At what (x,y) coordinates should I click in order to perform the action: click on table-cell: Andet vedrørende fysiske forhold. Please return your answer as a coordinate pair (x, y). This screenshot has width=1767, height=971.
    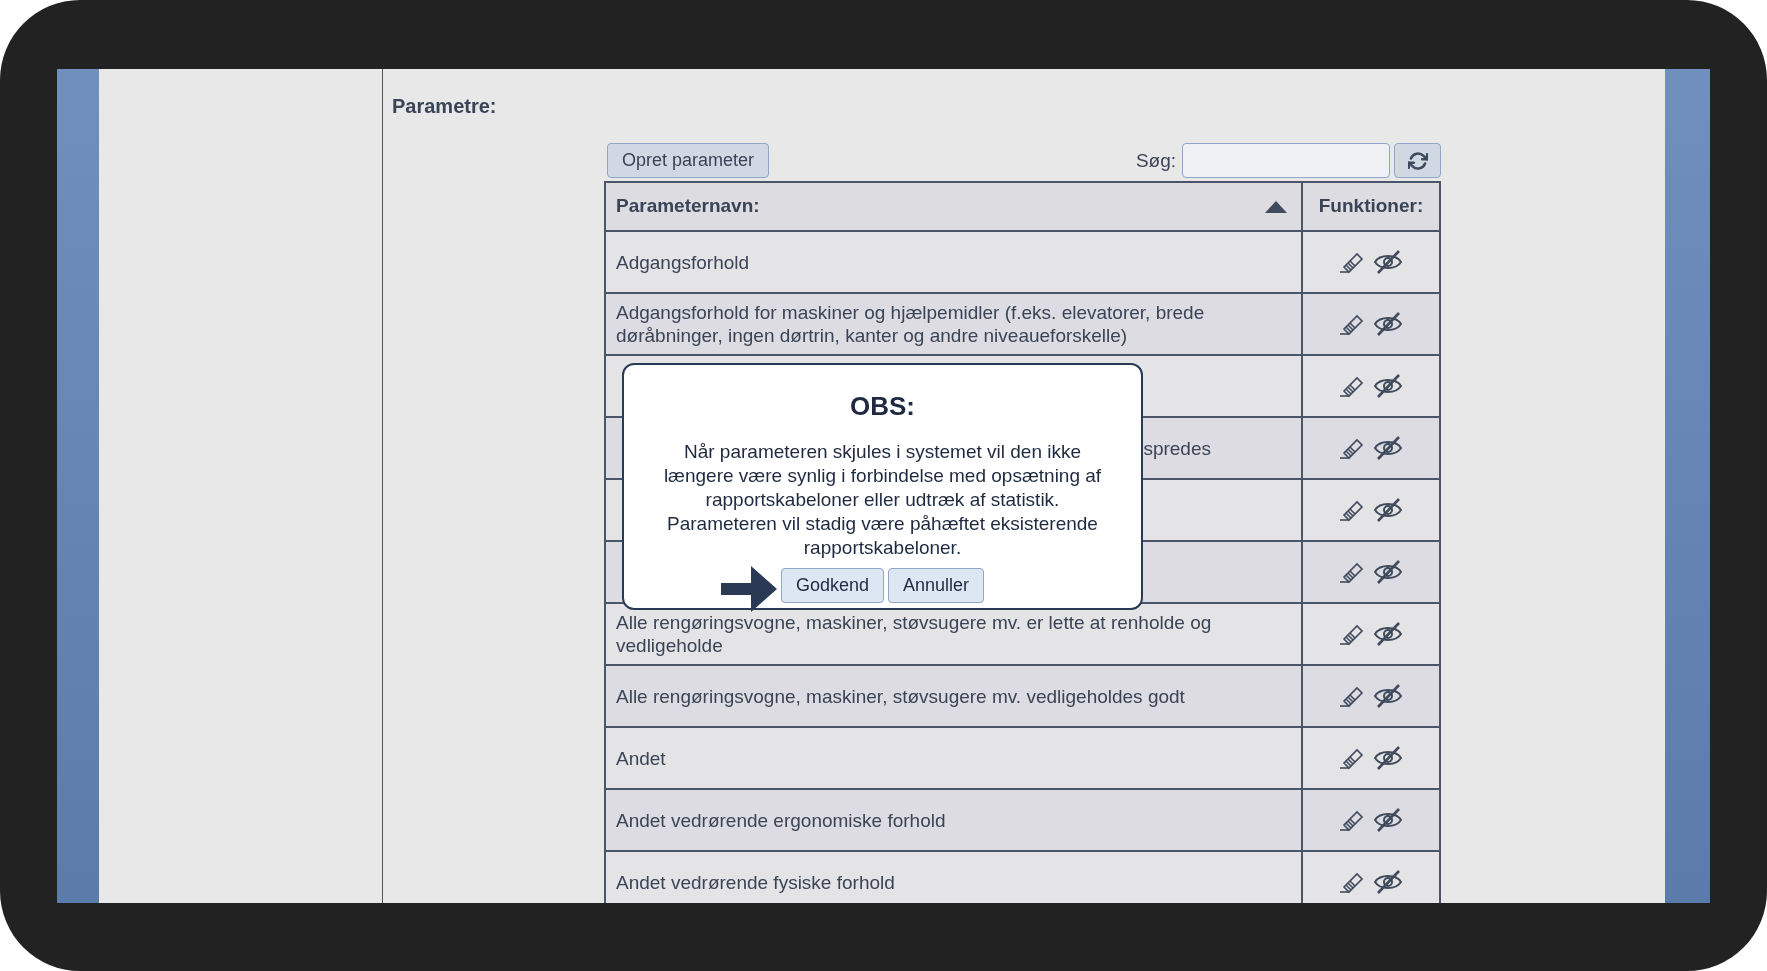
    Looking at the image, I should click on (755, 882).